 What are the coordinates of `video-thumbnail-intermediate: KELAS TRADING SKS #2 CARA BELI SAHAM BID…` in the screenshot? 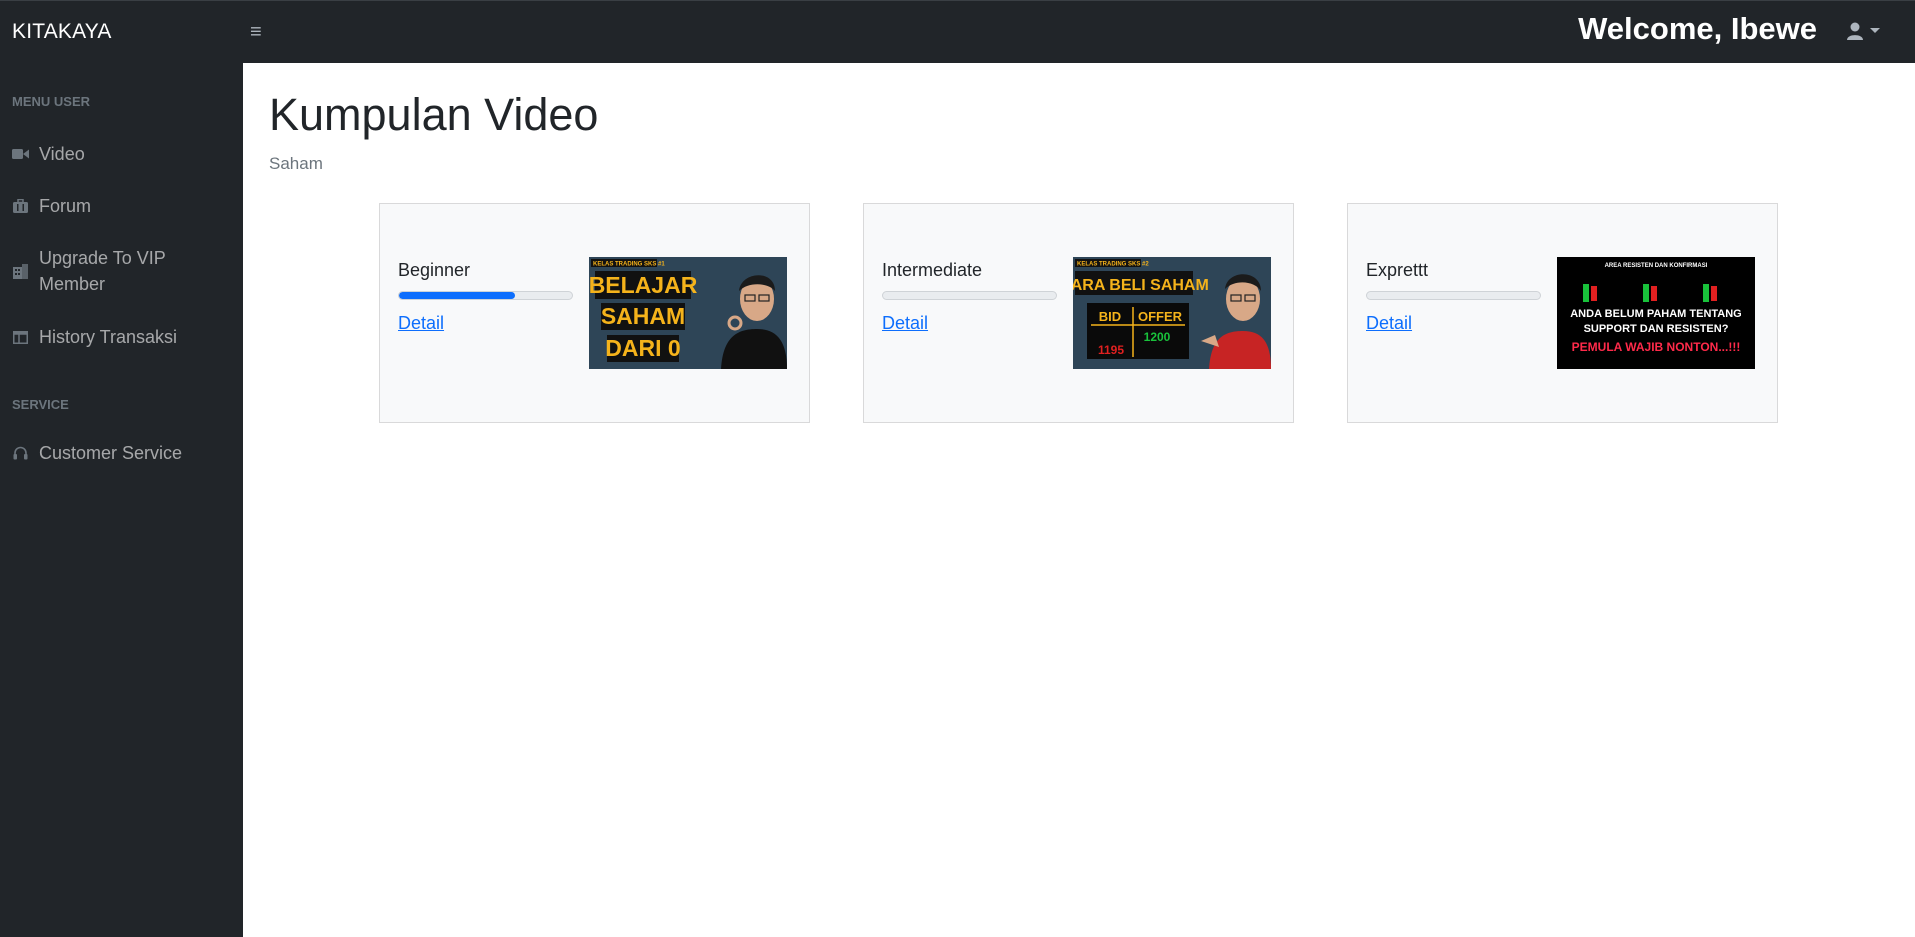 It's located at (1172, 313).